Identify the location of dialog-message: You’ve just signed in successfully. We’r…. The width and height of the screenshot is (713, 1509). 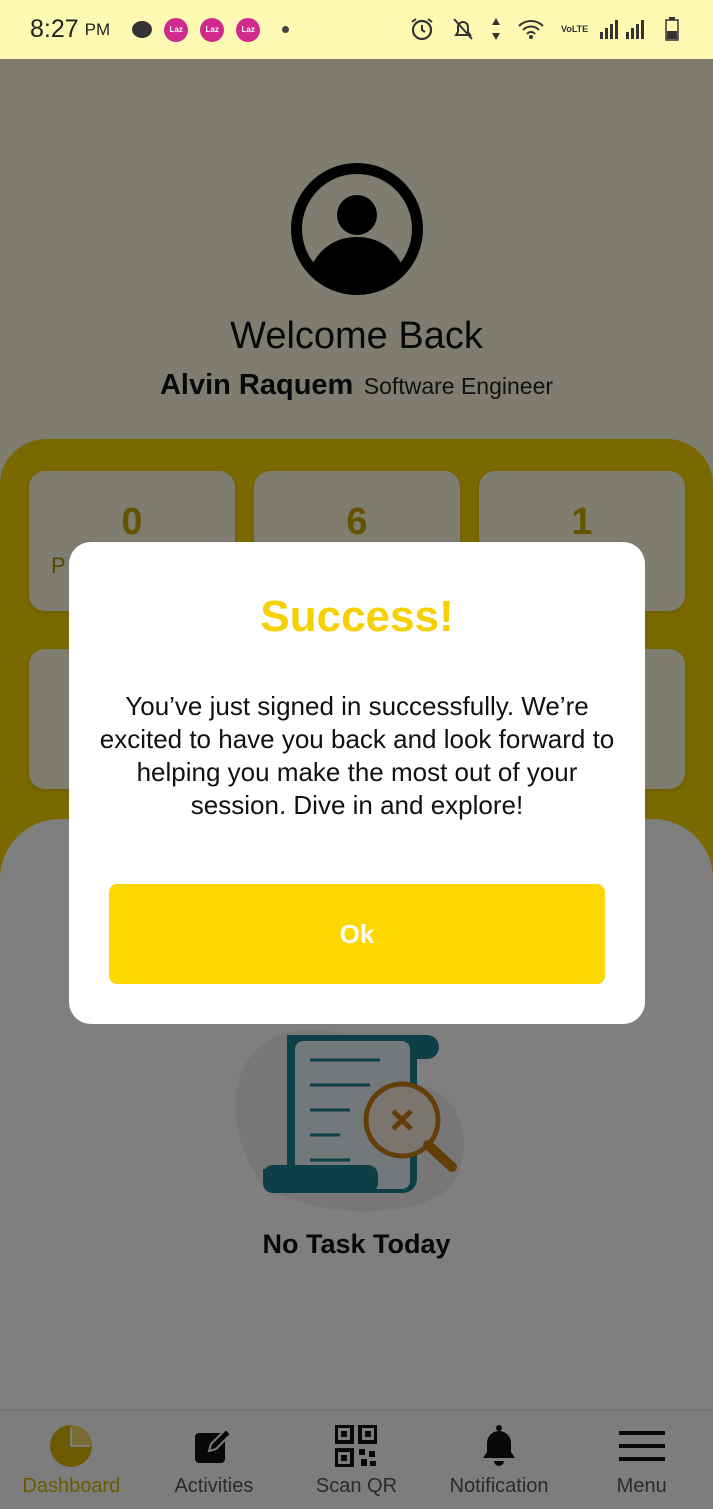
(357, 755).